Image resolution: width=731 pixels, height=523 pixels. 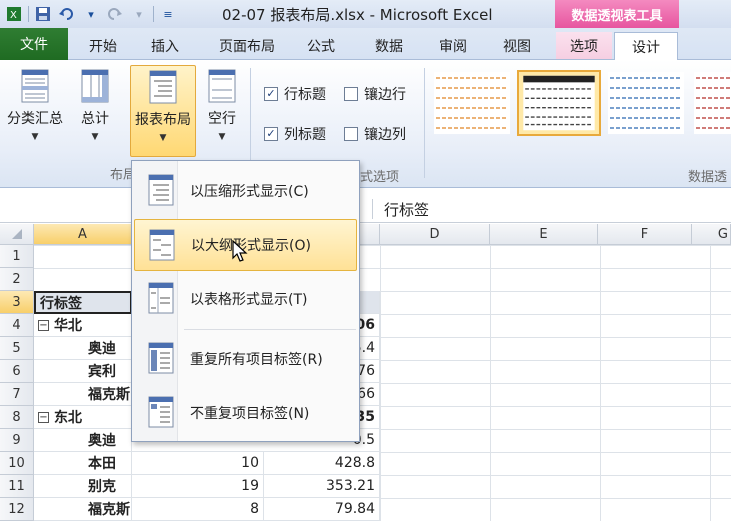 What do you see at coordinates (43, 14) in the screenshot?
I see `save-icon` at bounding box center [43, 14].